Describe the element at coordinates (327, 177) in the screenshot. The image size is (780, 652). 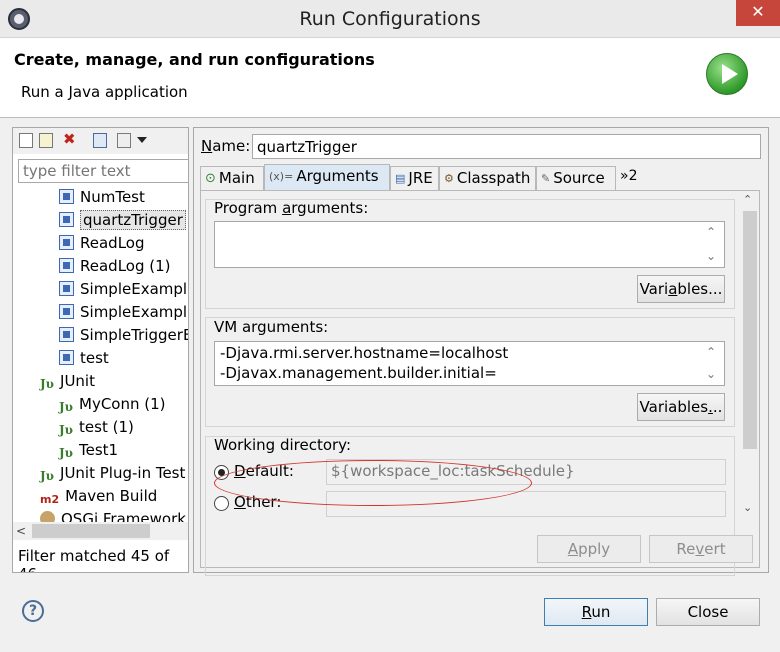
I see `tab-arguments: (x)= Arguments` at that location.